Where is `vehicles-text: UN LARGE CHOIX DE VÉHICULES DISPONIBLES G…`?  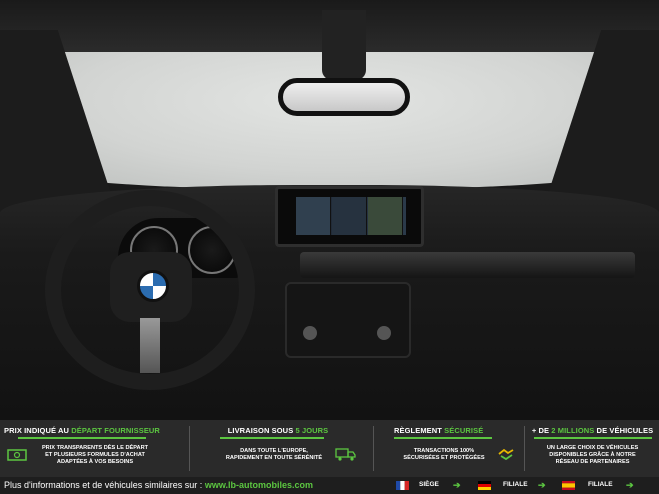
vehicles-text: UN LARGE CHOIX DE VÉHICULES DISPONIBLES G… is located at coordinates (592, 455).